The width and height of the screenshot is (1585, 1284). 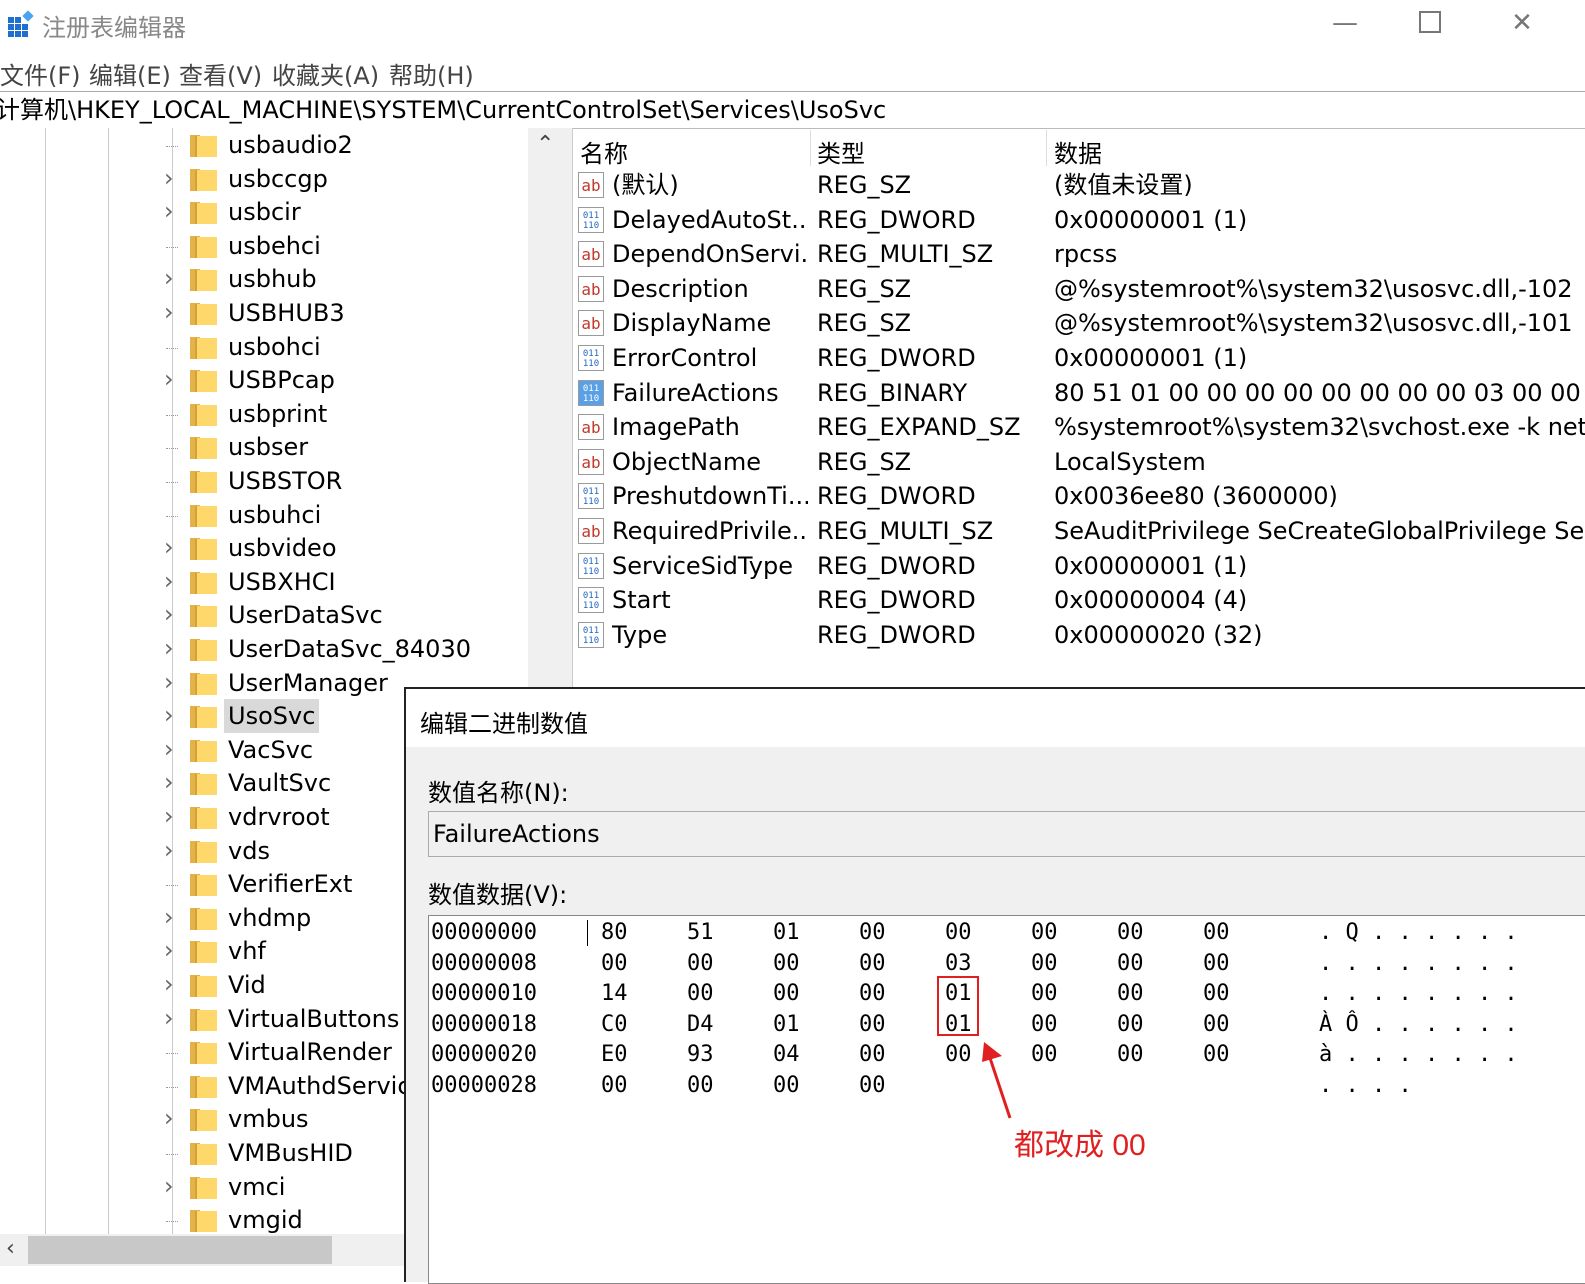 What do you see at coordinates (265, 1220) in the screenshot?
I see `tree-item-label: vmgid` at bounding box center [265, 1220].